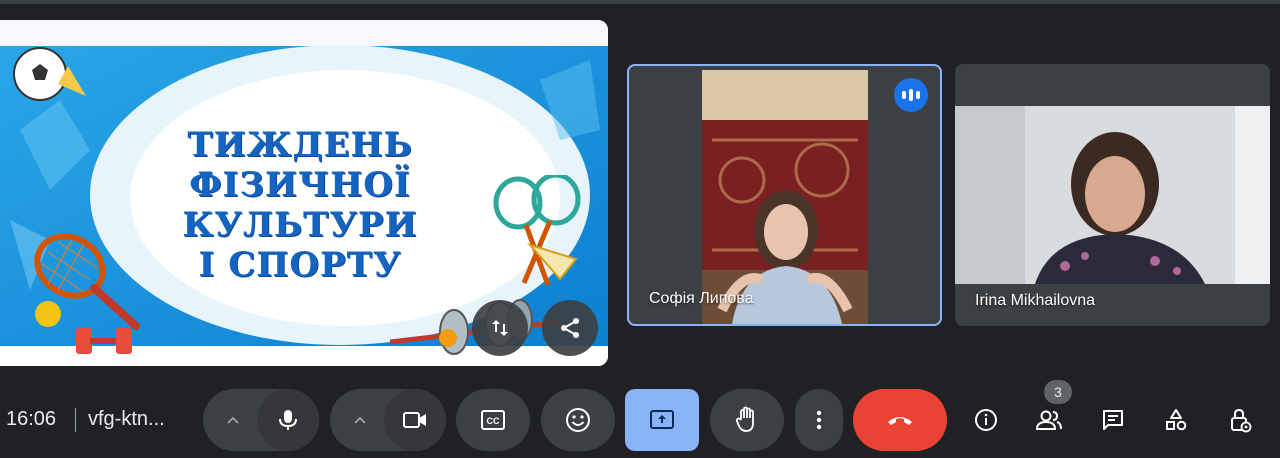  Describe the element at coordinates (75, 420) in the screenshot. I see `divider` at that location.